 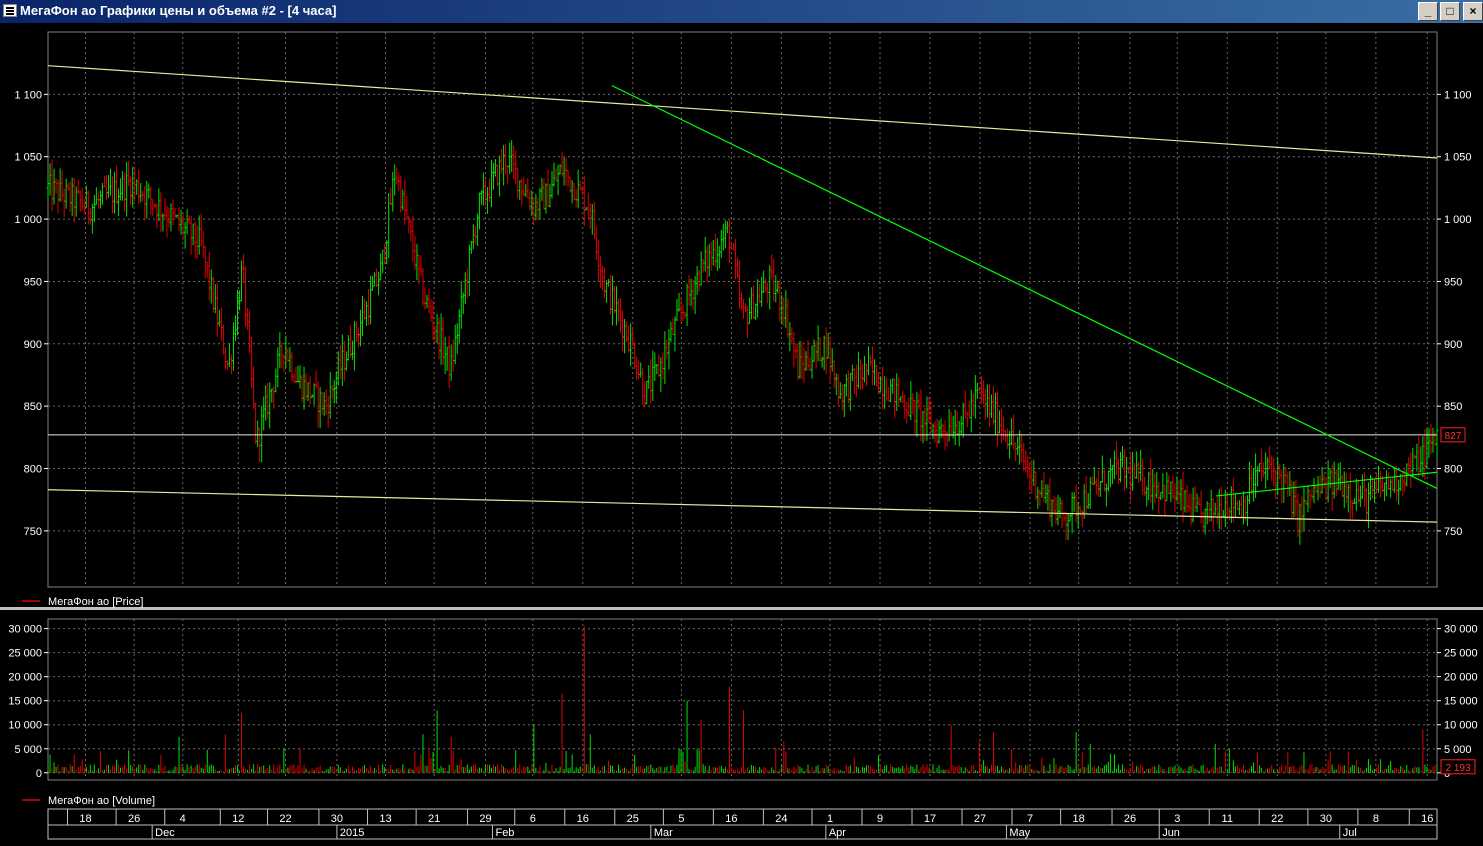 I want to click on volume-tick-label-left: 20 000, so click(x=25, y=678).